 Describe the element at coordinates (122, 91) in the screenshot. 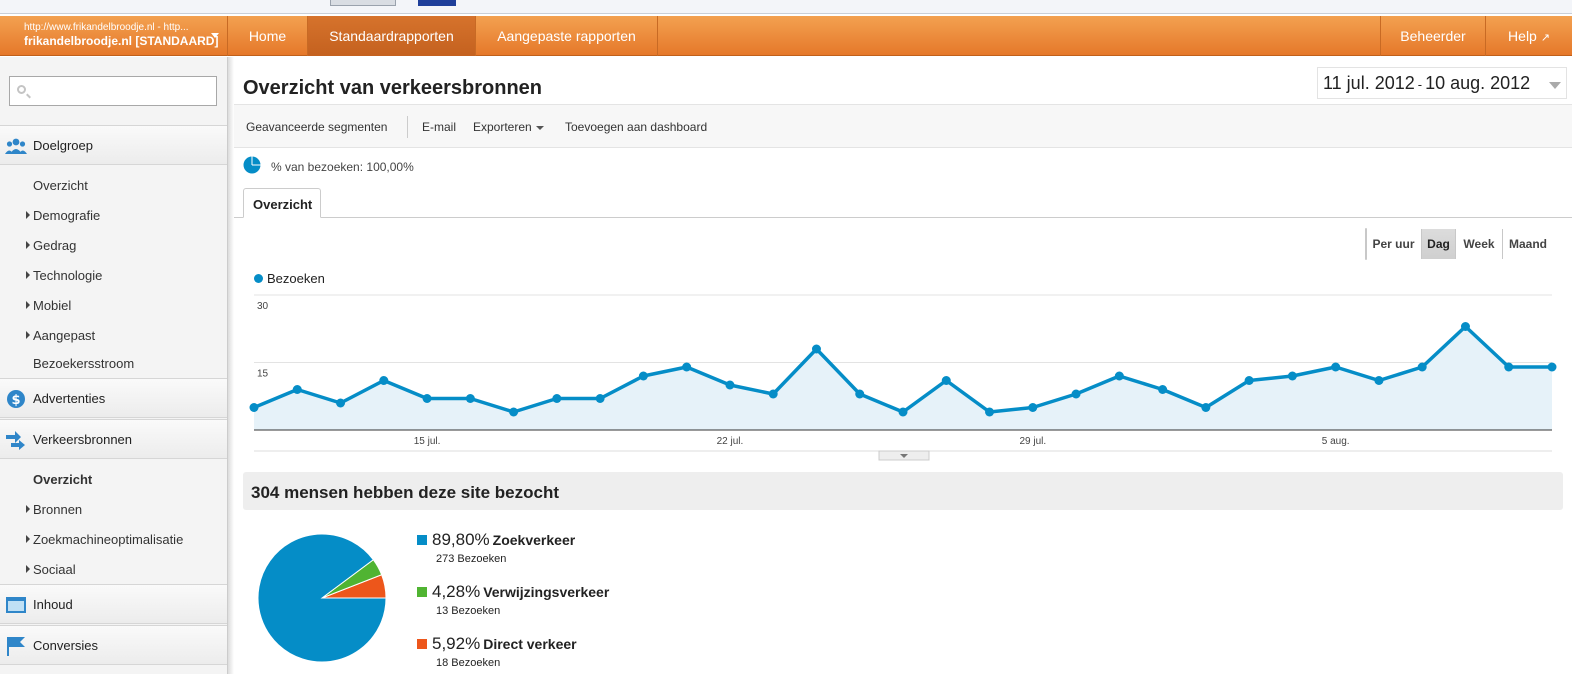

I see `search-input` at that location.